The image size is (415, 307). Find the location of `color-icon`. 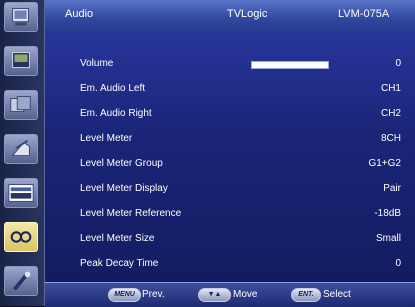

color-icon is located at coordinates (21, 105).